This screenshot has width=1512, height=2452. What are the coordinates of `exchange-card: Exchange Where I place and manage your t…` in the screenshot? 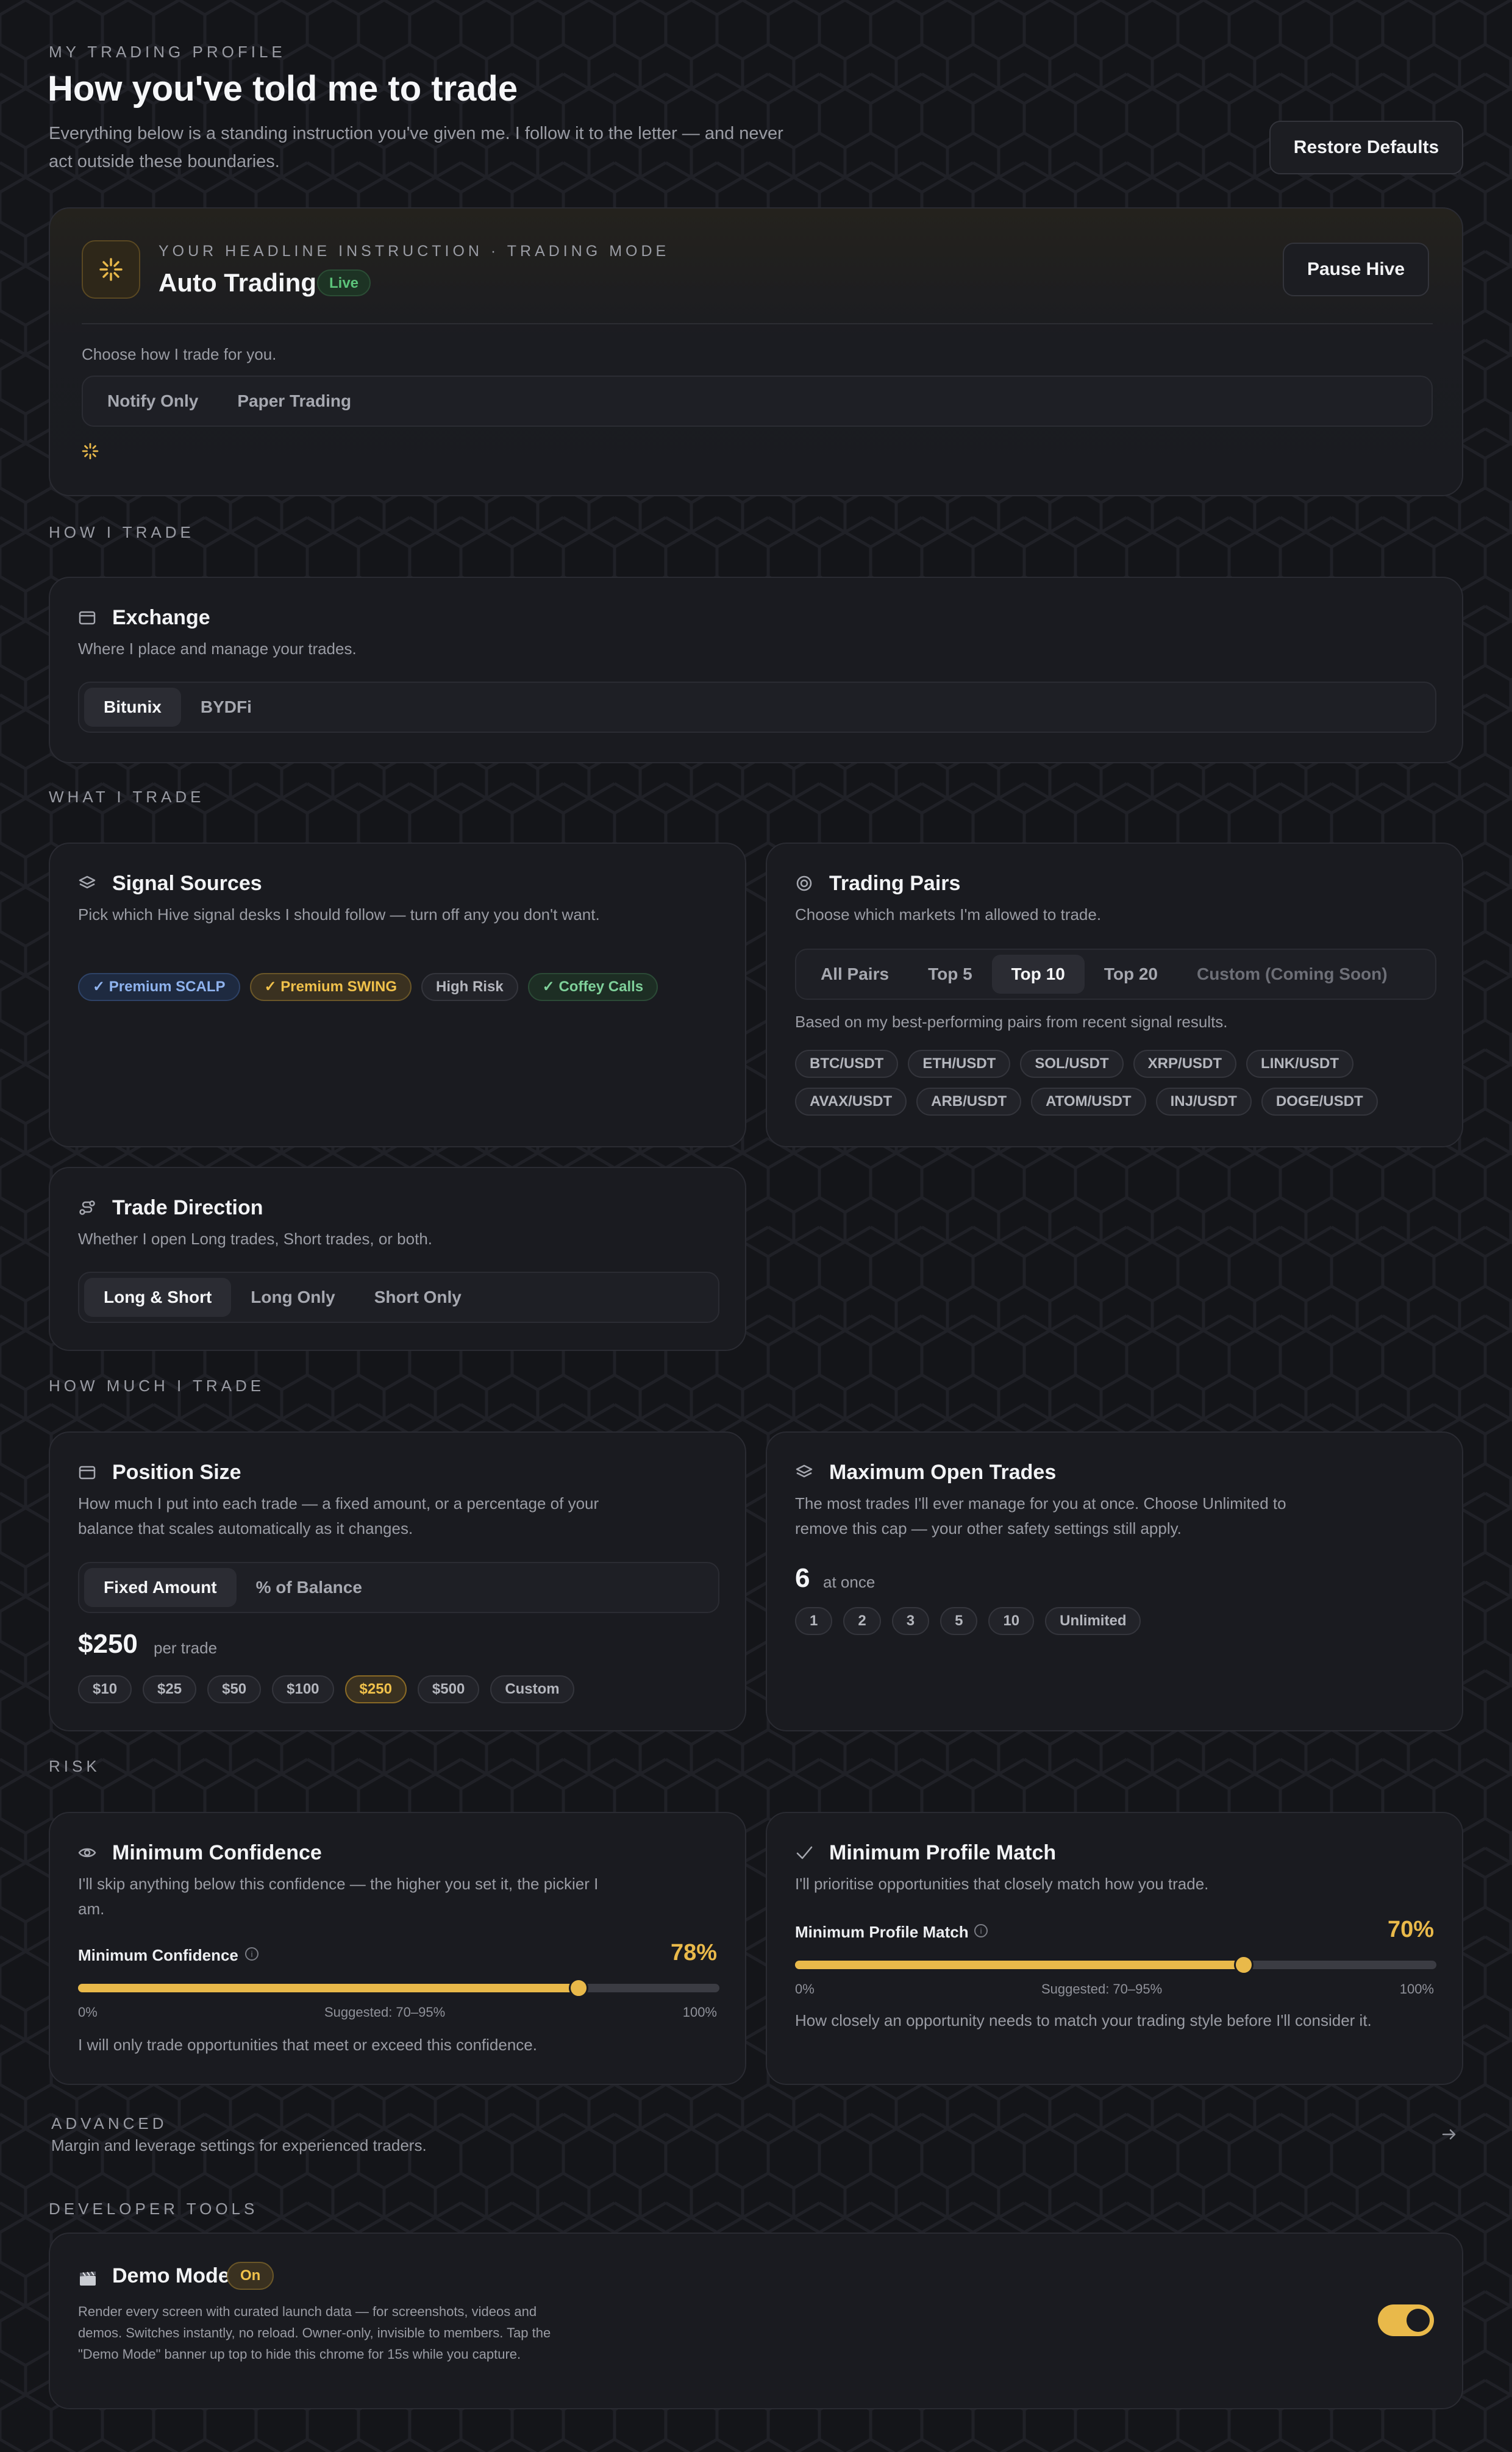 It's located at (756, 670).